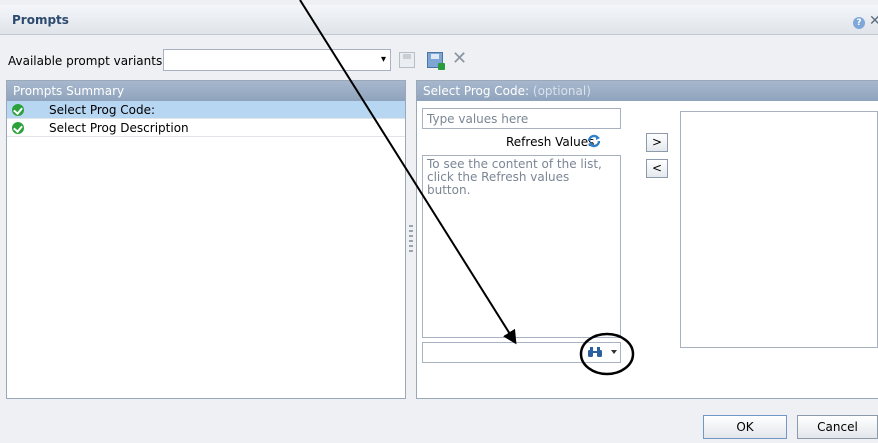 This screenshot has height=443, width=878. I want to click on prompts-summary-header: Prompts Summary, so click(206, 91).